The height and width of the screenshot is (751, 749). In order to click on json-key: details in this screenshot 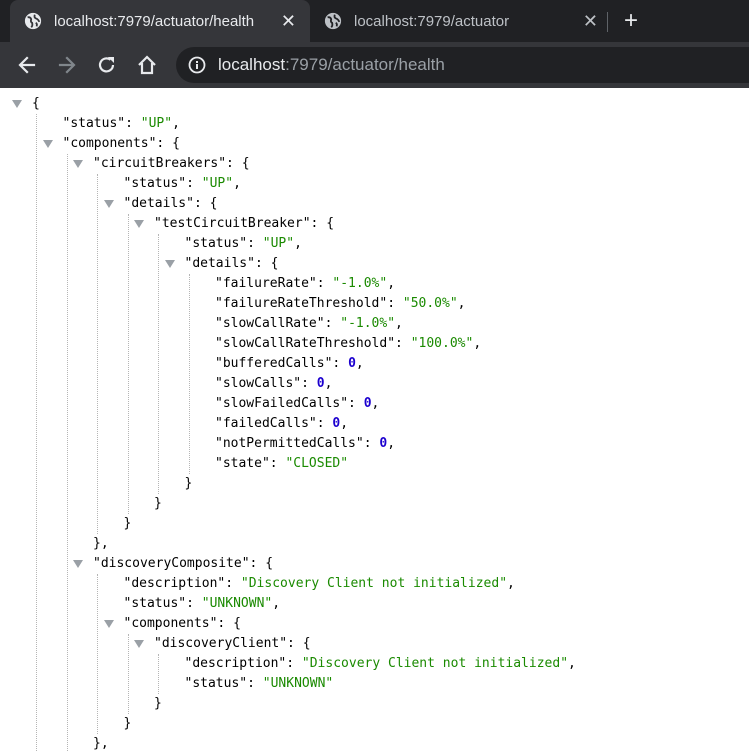, I will do `click(220, 263)`.